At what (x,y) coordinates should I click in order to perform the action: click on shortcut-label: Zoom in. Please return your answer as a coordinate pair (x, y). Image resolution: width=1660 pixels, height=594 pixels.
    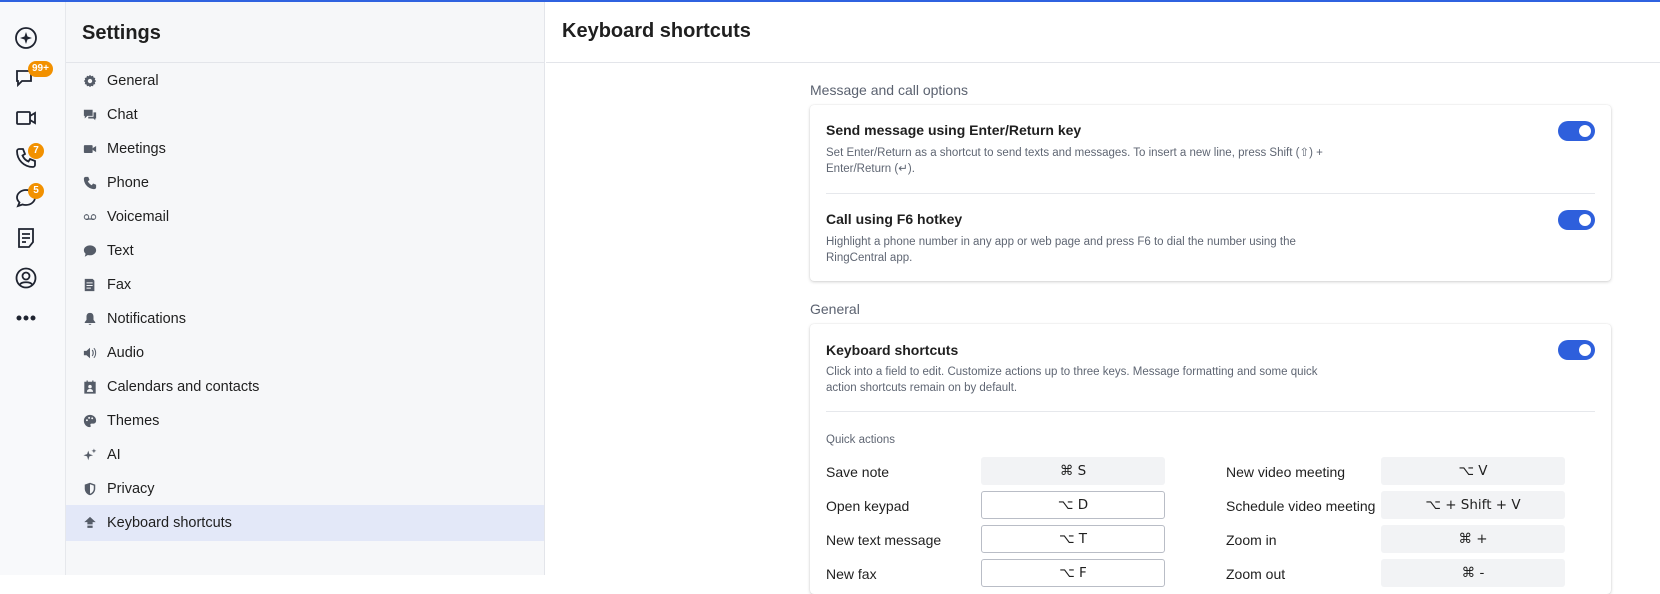
    Looking at the image, I should click on (1251, 540).